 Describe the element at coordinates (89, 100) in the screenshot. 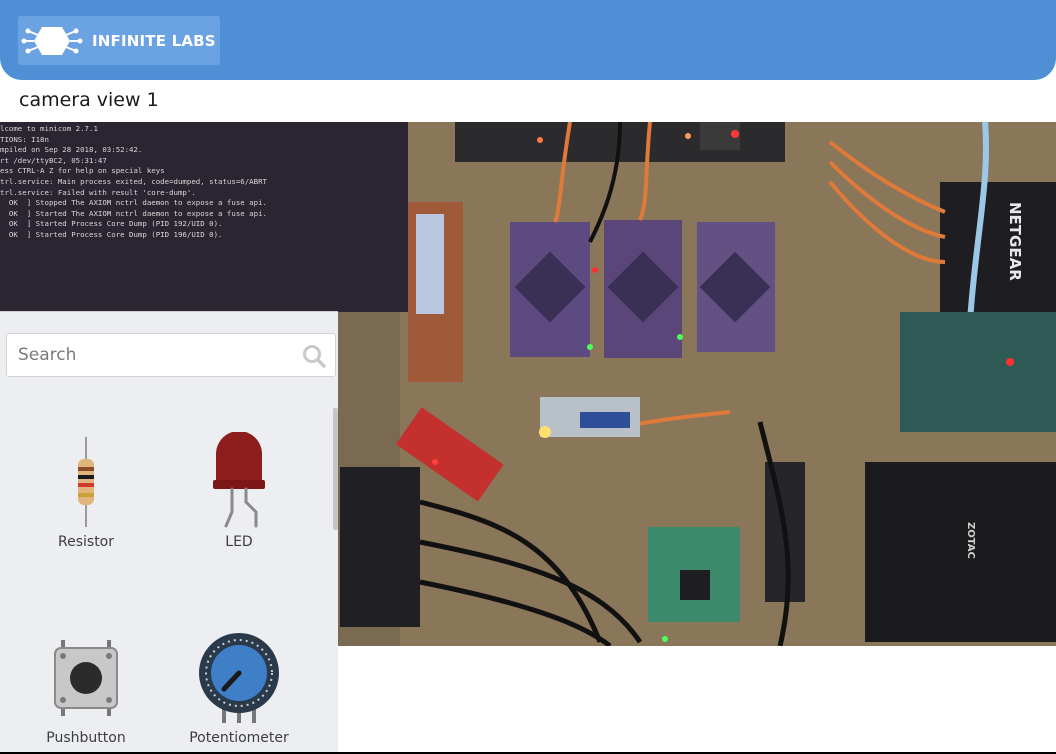

I see `camera-view-title: camera view 1` at that location.